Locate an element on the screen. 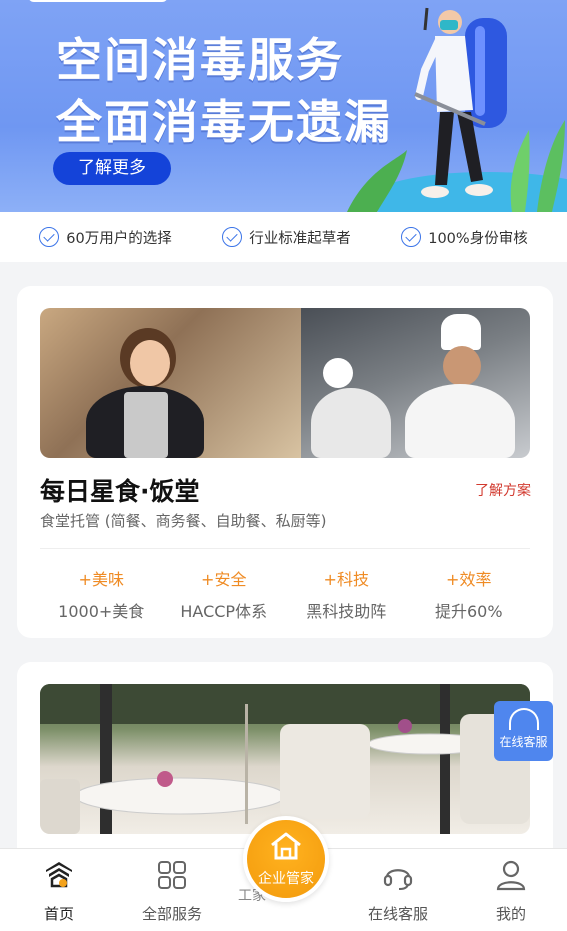  trust-item-standard: 行业标准起草者 is located at coordinates (286, 237).